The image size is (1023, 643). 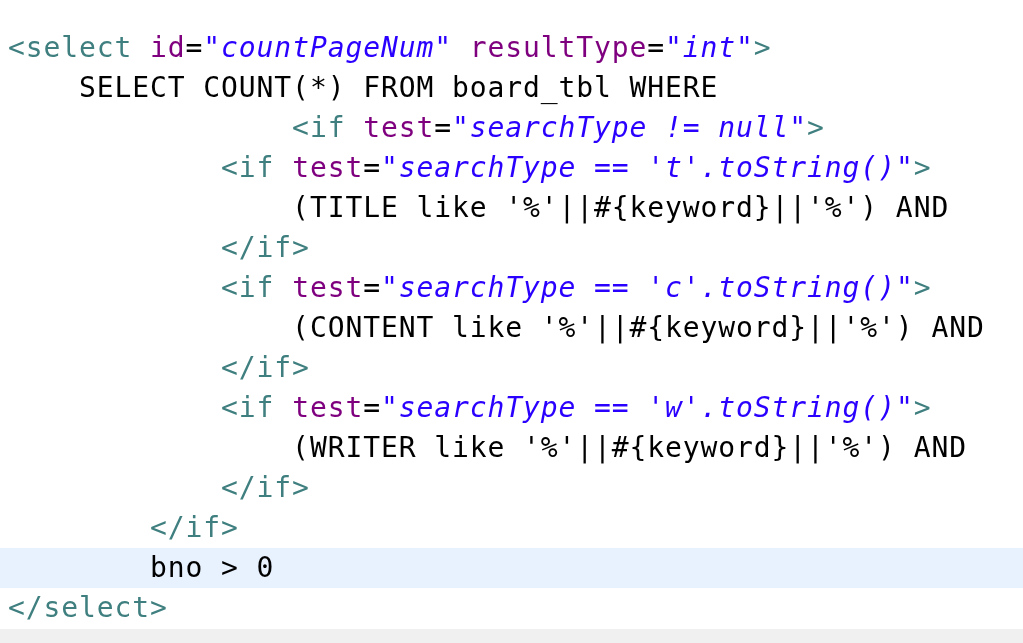 What do you see at coordinates (621, 208) in the screenshot?
I see `code-line: (TITLE like '%'||#{keyword}||'%') AND` at bounding box center [621, 208].